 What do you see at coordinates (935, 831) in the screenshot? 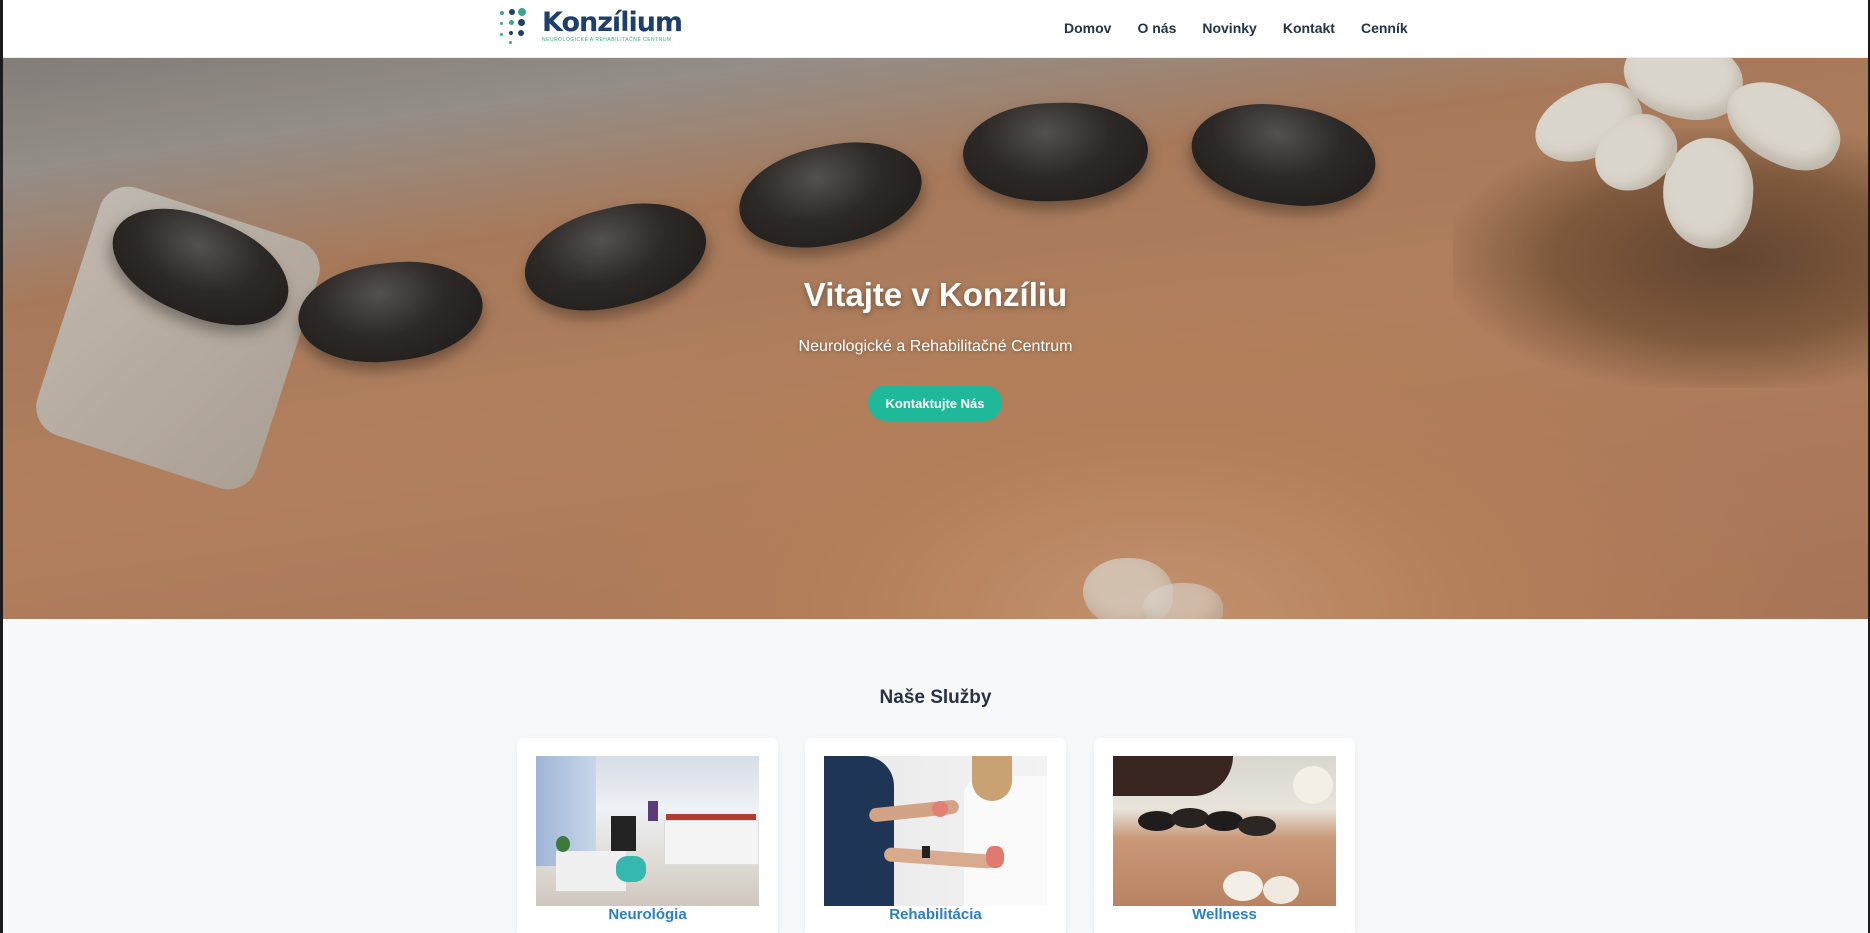
I see `therapy-weights-image` at bounding box center [935, 831].